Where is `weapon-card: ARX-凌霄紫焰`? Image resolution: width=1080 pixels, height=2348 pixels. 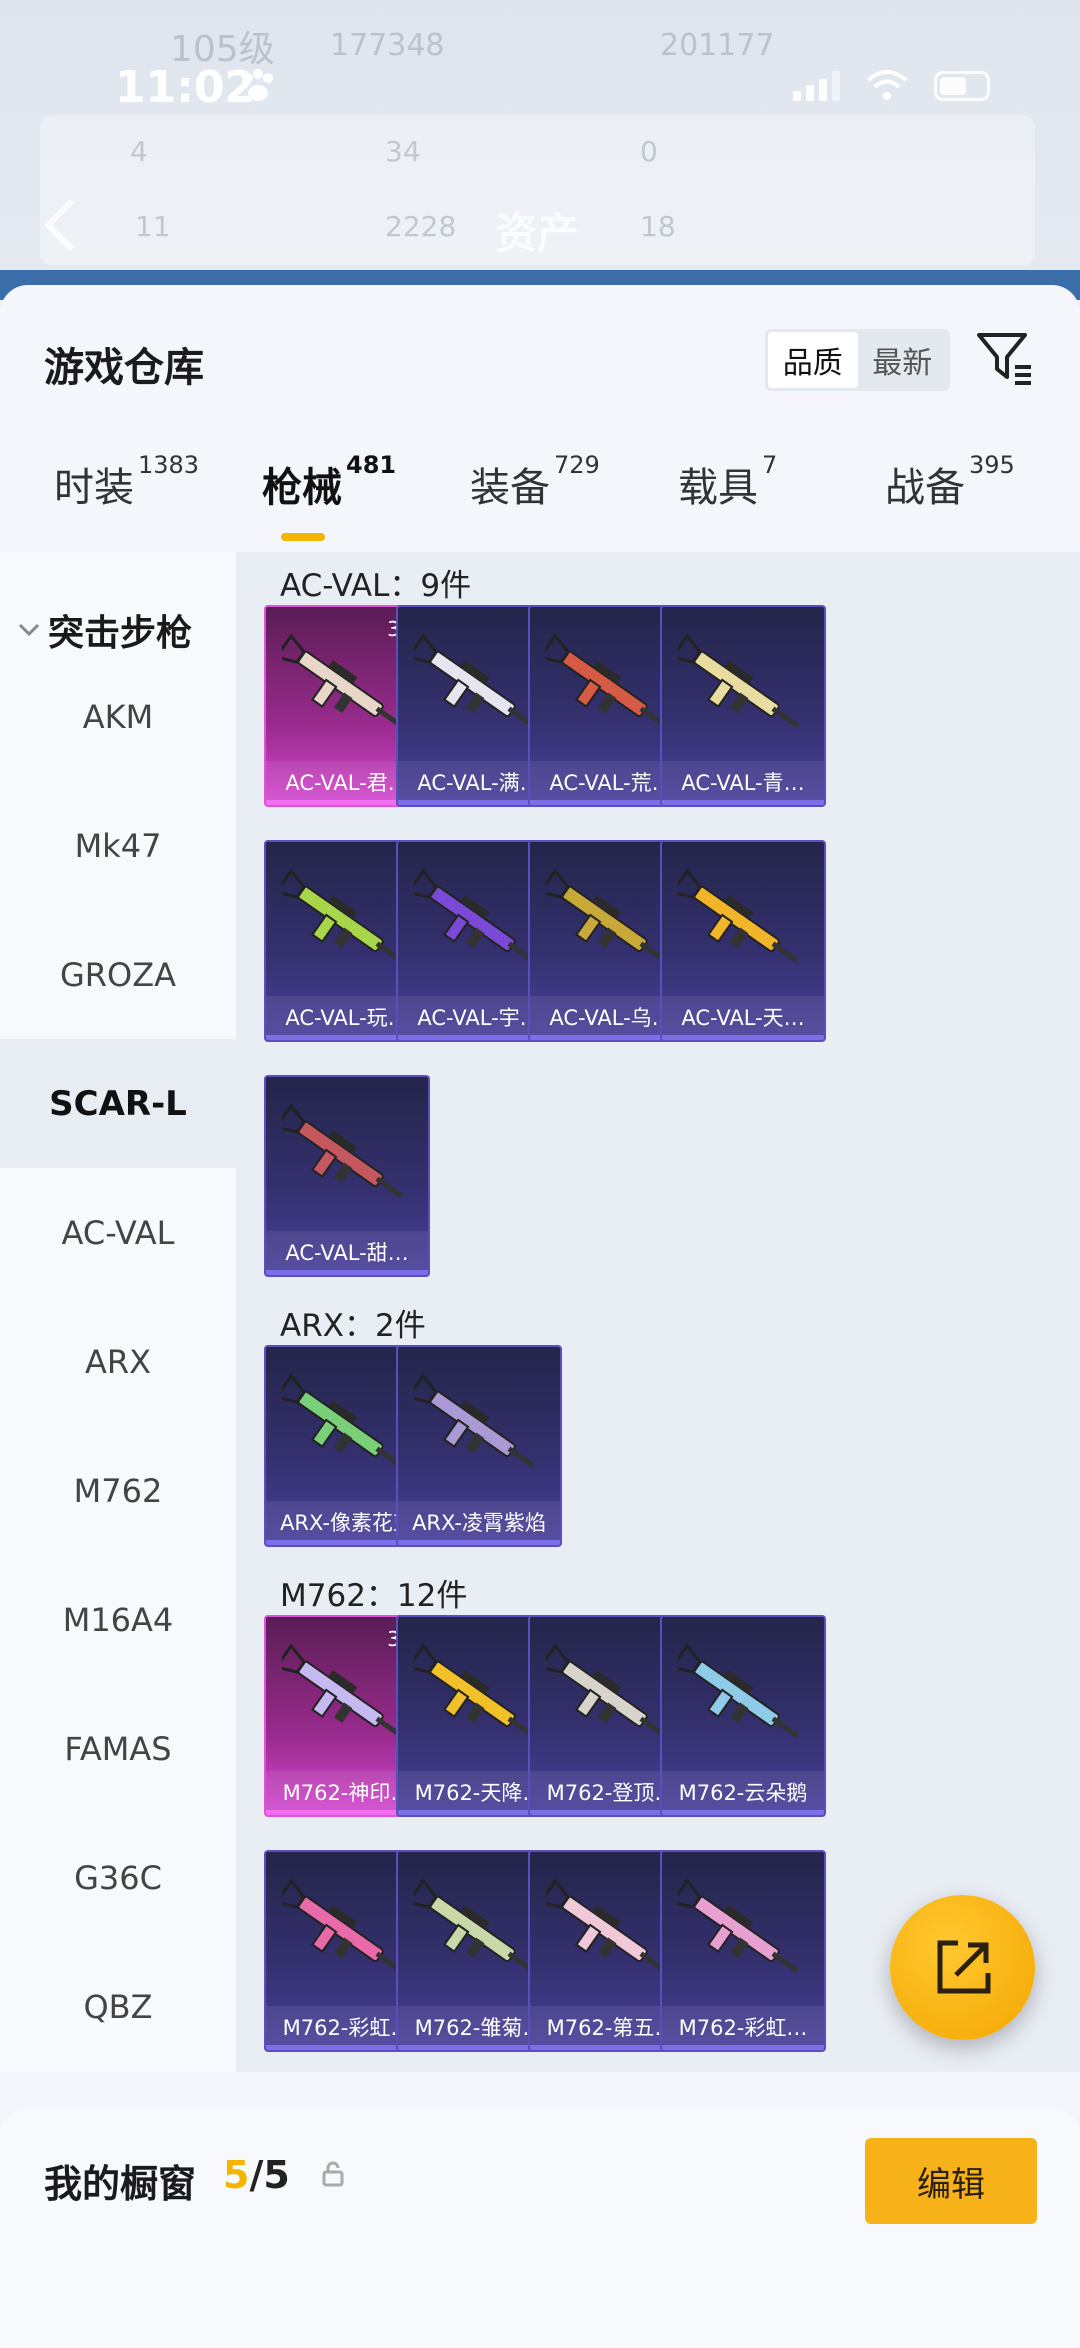
weapon-card: ARX-凌霄紫焰 is located at coordinates (479, 1446).